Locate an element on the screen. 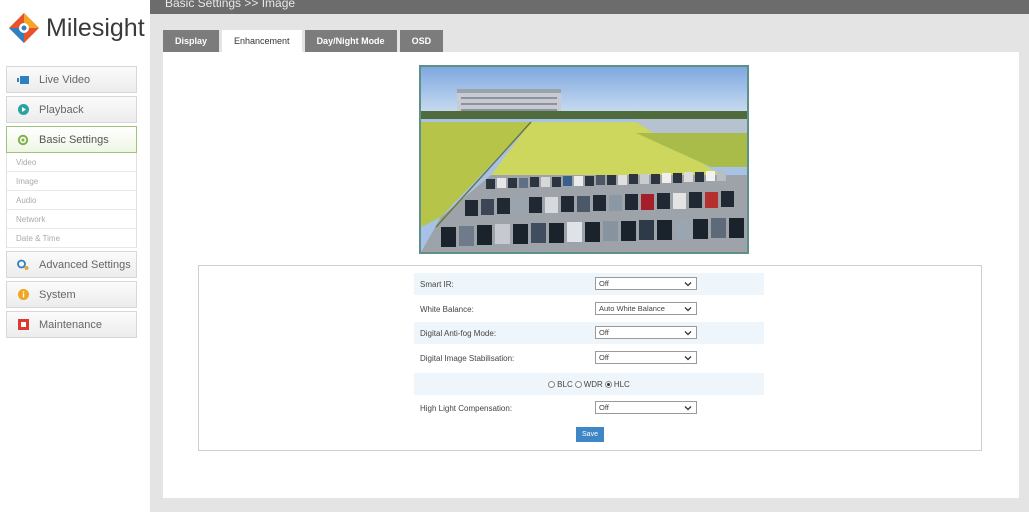  brand-logo: Milesight is located at coordinates (76, 28).